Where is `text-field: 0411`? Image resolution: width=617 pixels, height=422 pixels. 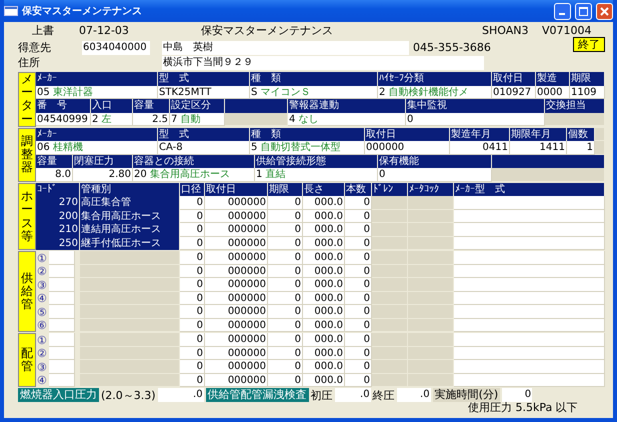
text-field: 0411 is located at coordinates (480, 148).